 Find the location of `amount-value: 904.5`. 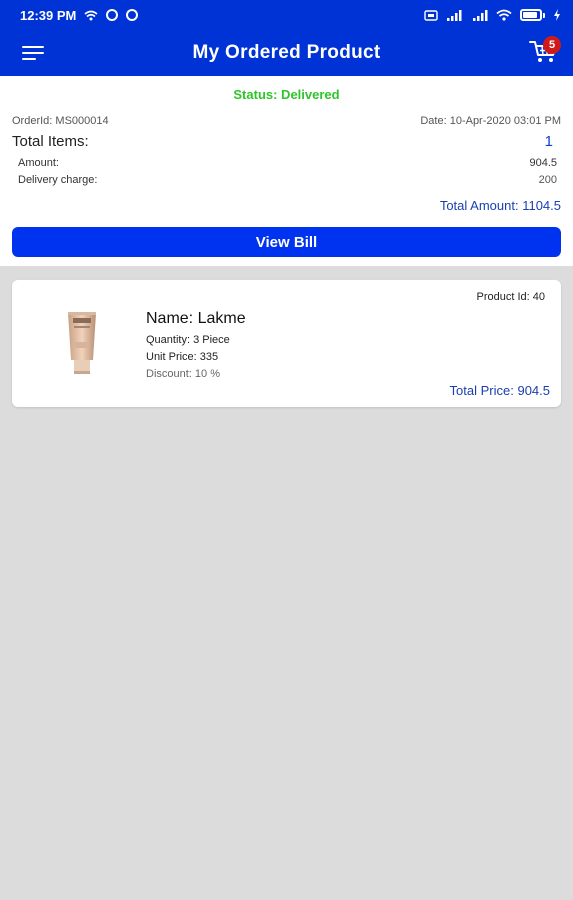

amount-value: 904.5 is located at coordinates (543, 163).